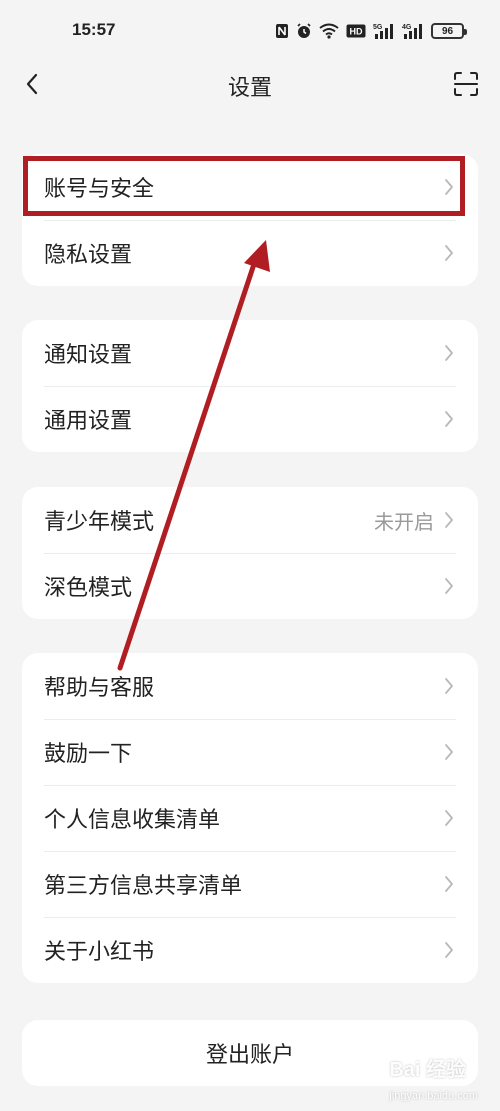  Describe the element at coordinates (250, 884) in the screenshot. I see `settings-item-third-party-list: 第三方信息共享清单` at that location.